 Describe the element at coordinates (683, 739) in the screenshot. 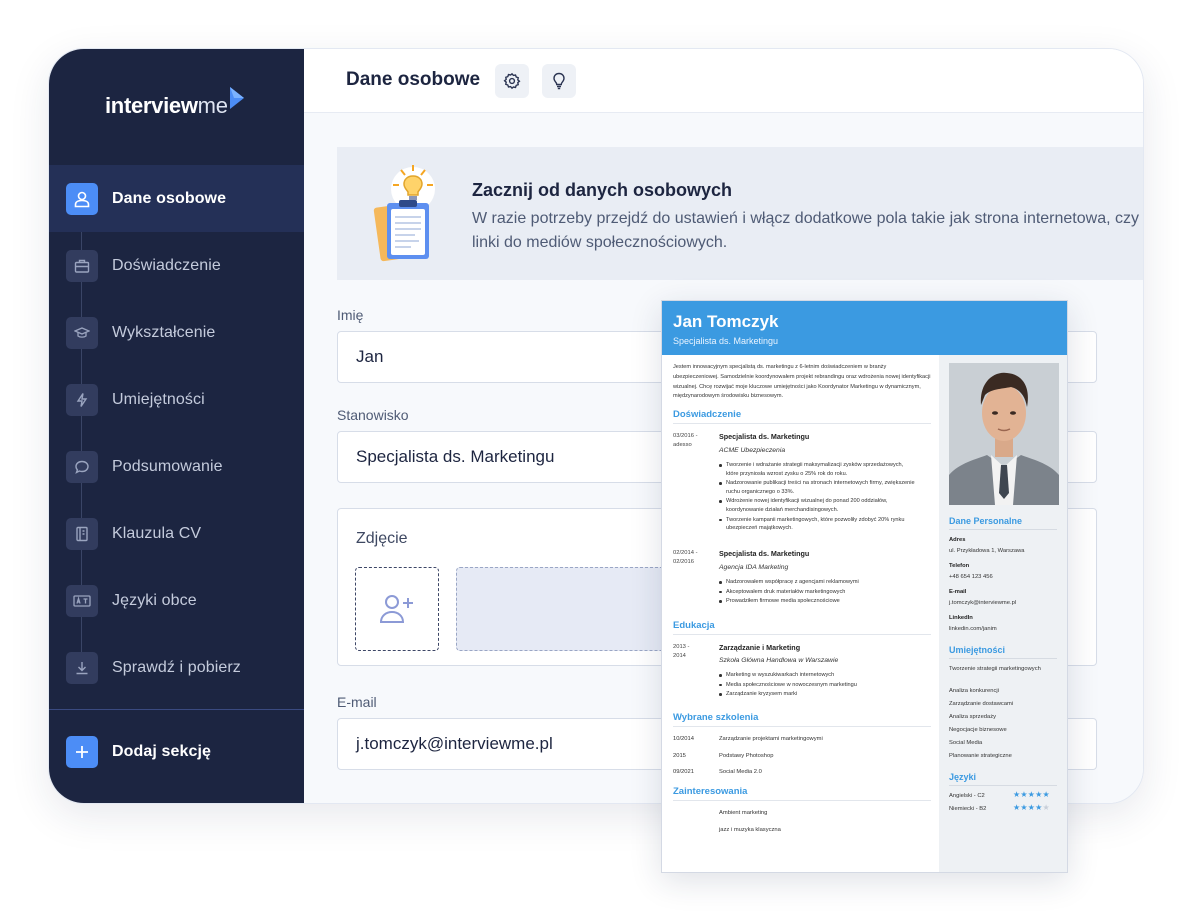

I see `cv-training-date: 10/2014` at that location.